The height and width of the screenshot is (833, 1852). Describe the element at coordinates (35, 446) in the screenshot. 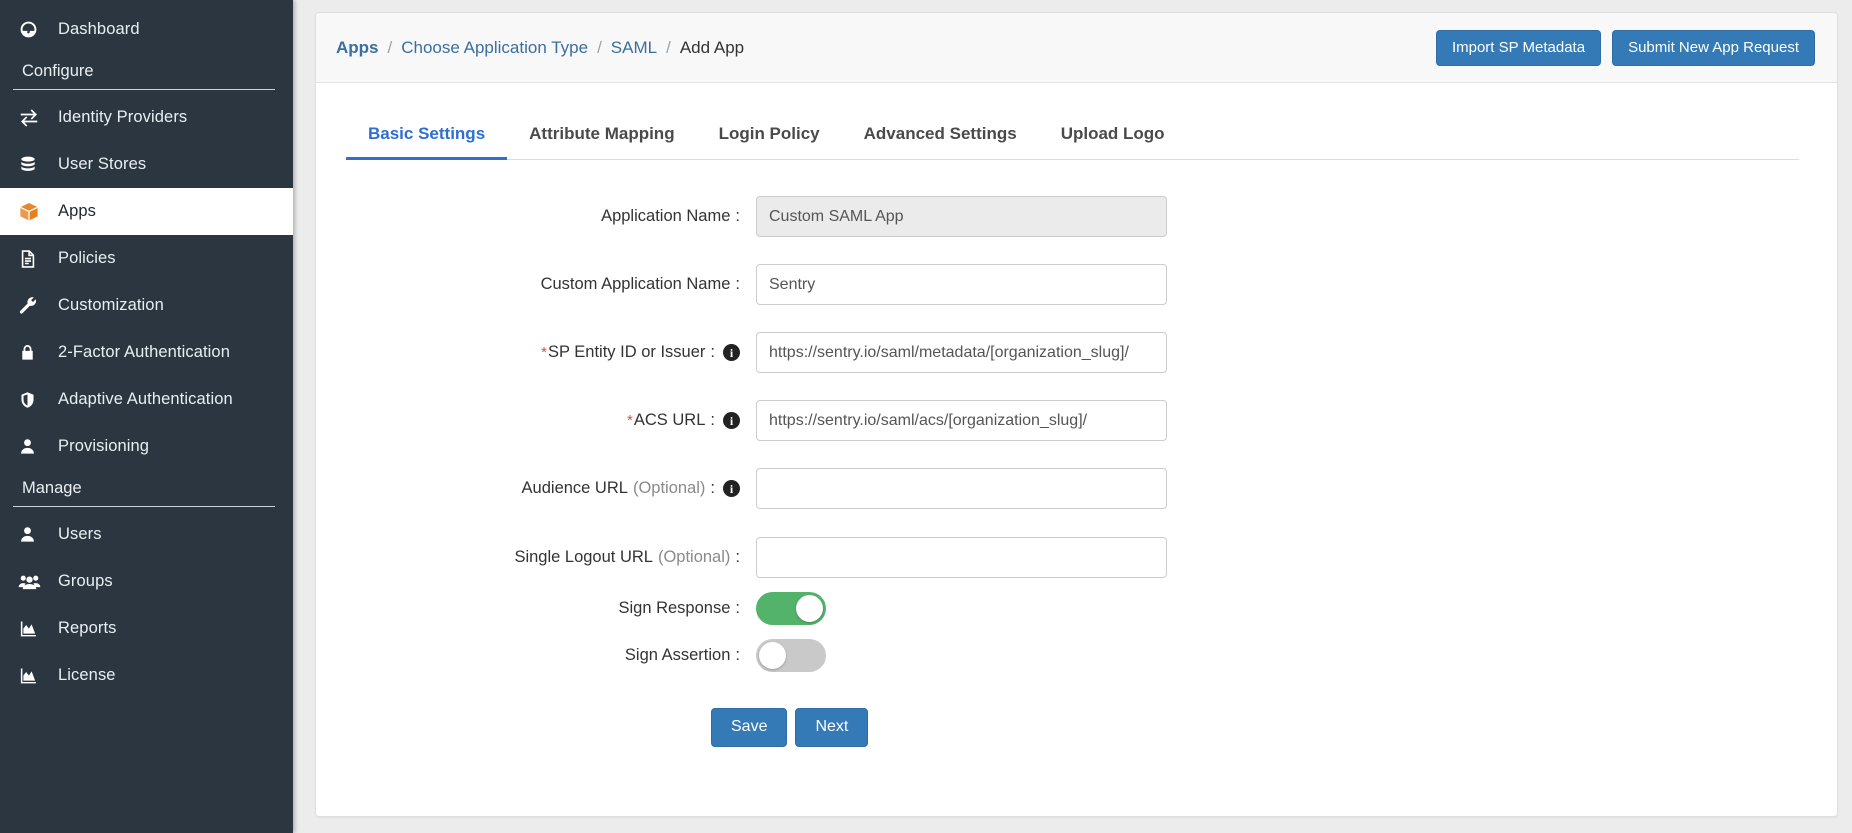

I see `user-icon` at that location.